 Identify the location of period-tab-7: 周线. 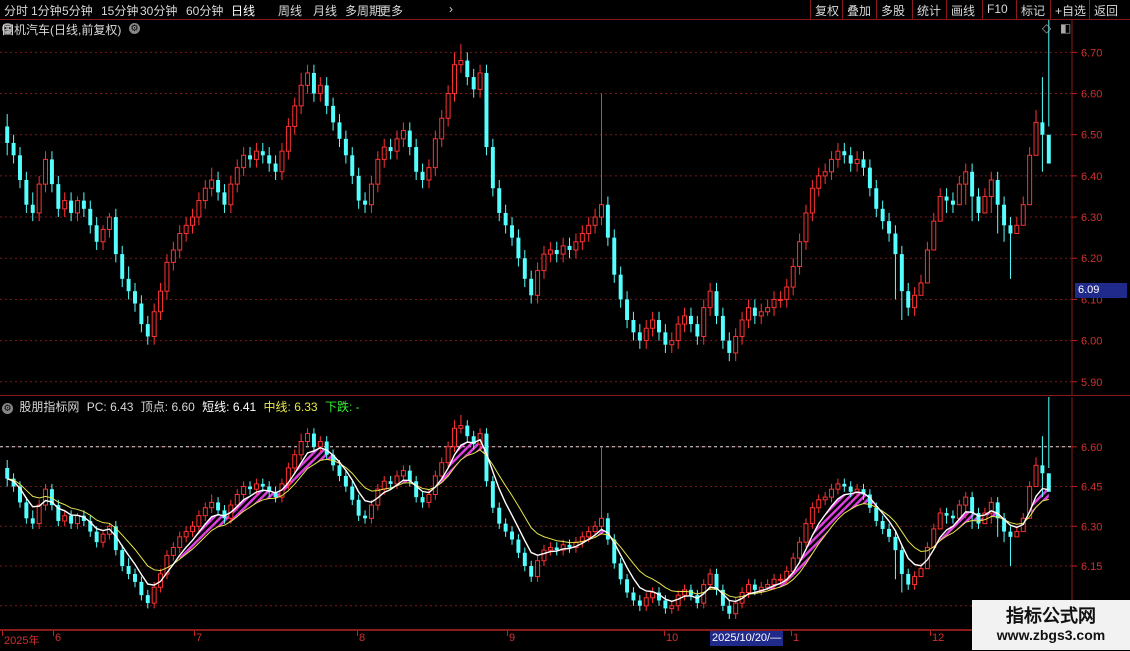
(290, 10).